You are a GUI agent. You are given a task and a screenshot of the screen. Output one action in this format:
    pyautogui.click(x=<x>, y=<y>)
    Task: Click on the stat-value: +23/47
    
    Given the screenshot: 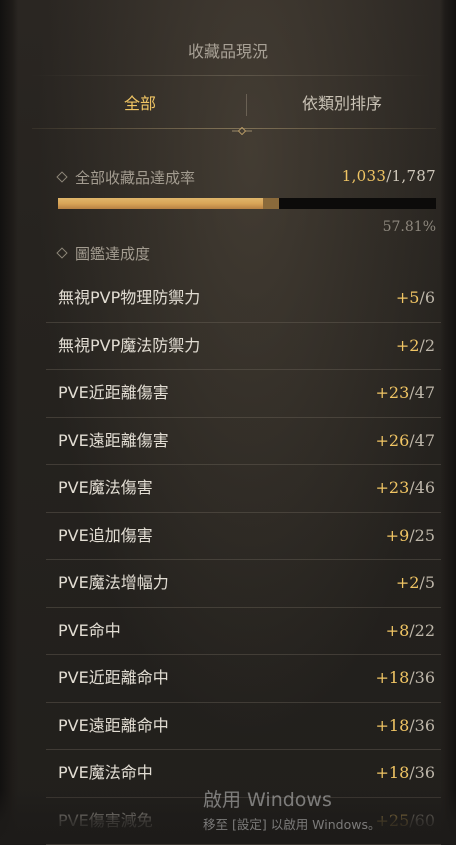 What is the action you would take?
    pyautogui.click(x=405, y=393)
    